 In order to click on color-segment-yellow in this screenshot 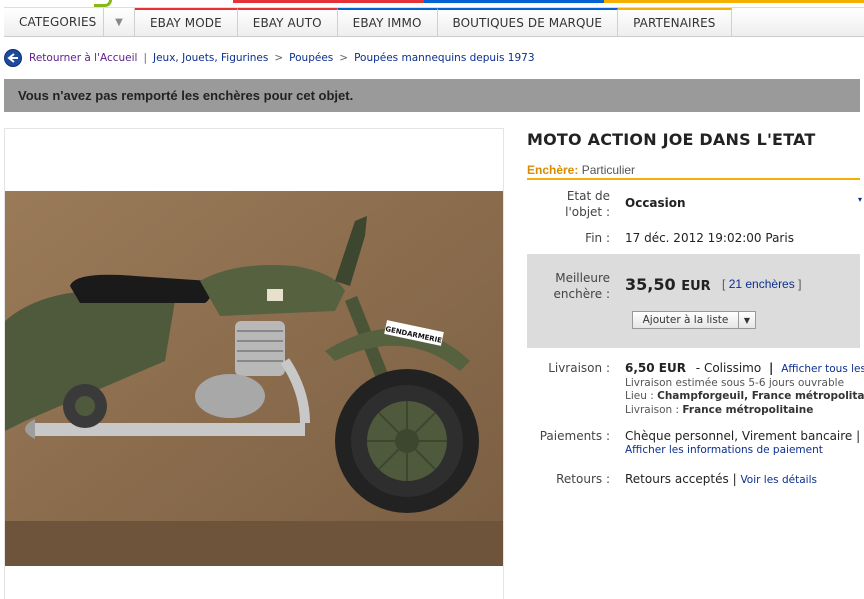, I will do `click(734, 1)`.